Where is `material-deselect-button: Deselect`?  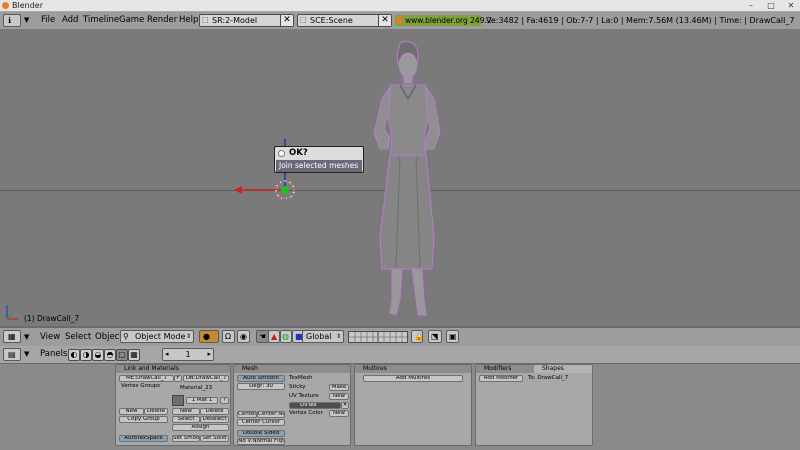 material-deselect-button: Deselect is located at coordinates (214, 419).